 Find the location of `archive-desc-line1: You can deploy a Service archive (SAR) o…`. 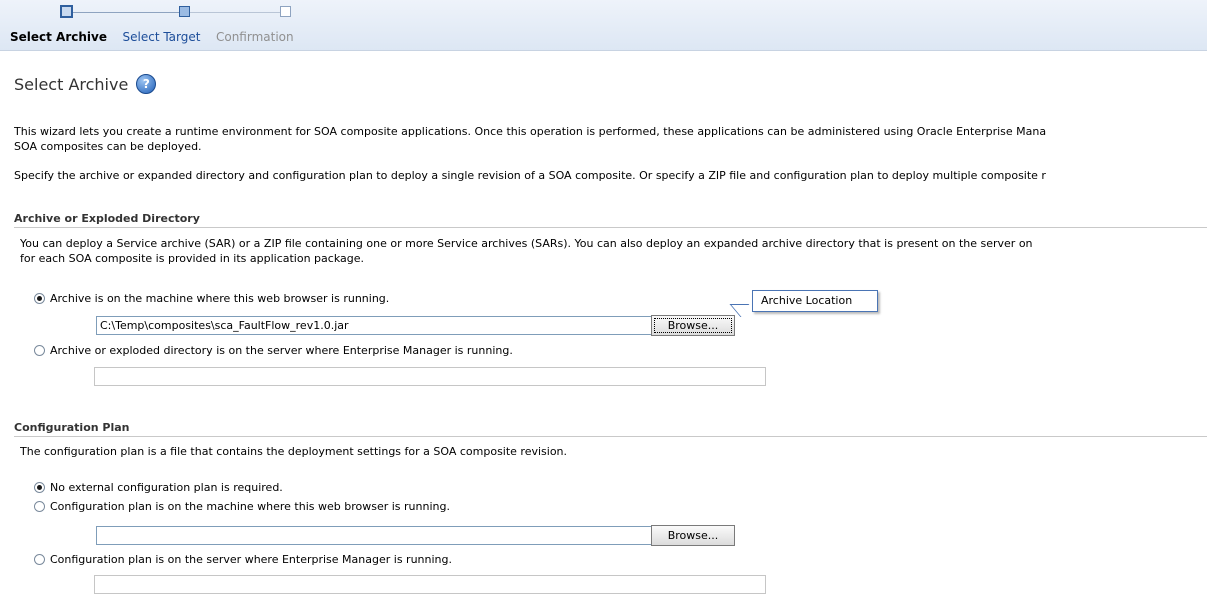

archive-desc-line1: You can deploy a Service archive (SAR) o… is located at coordinates (526, 243).